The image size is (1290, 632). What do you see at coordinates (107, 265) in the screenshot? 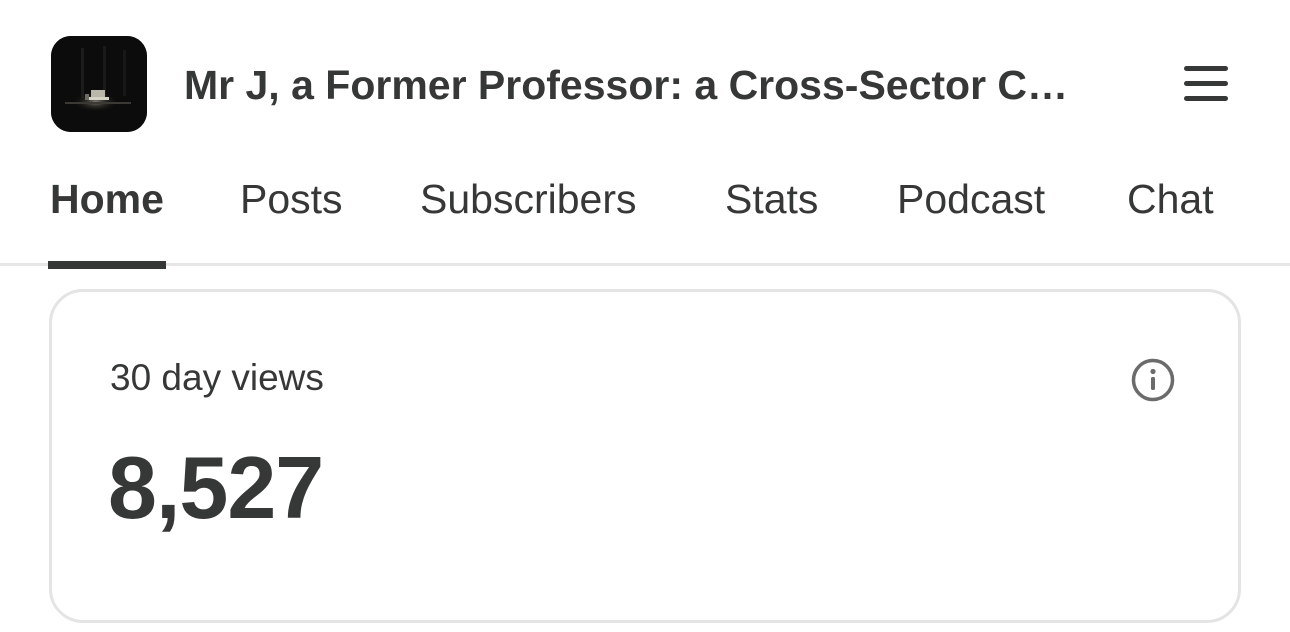
I see `active-tab-indicator` at bounding box center [107, 265].